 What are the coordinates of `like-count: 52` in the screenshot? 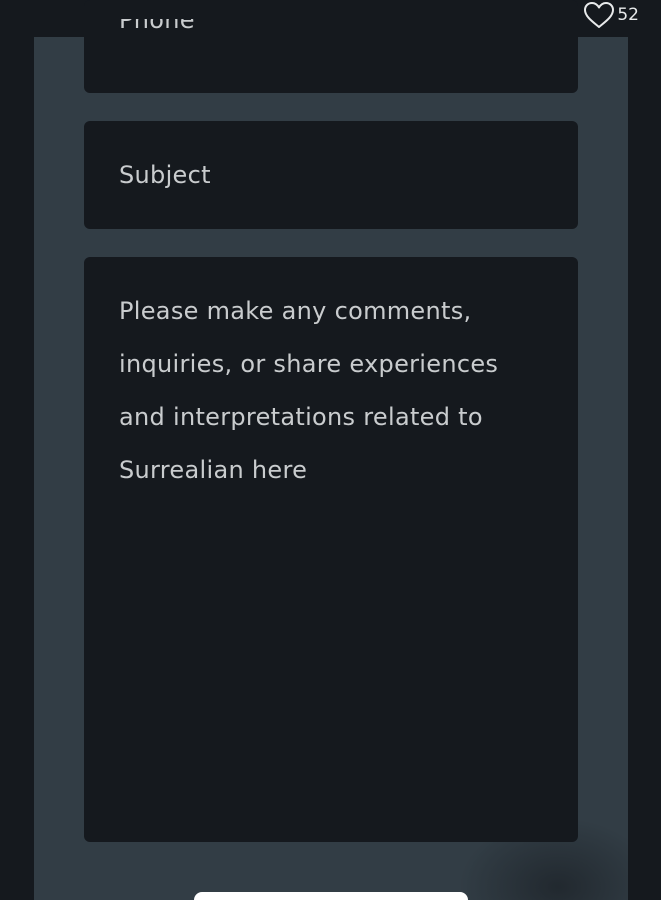 It's located at (628, 15).